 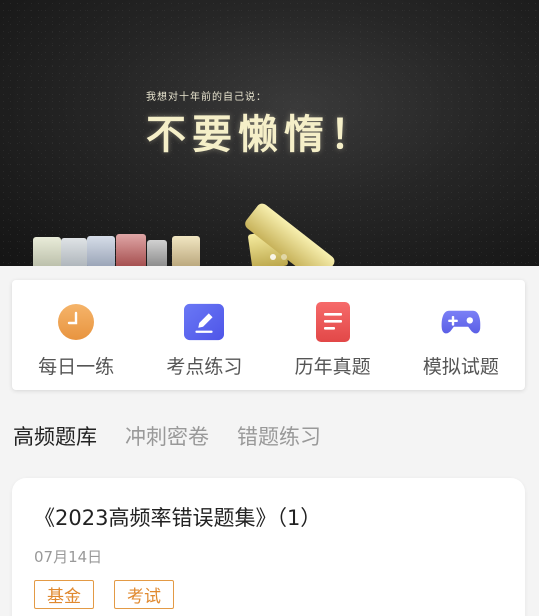 I want to click on banner-slogan: 不要懒惰！, so click(x=261, y=135).